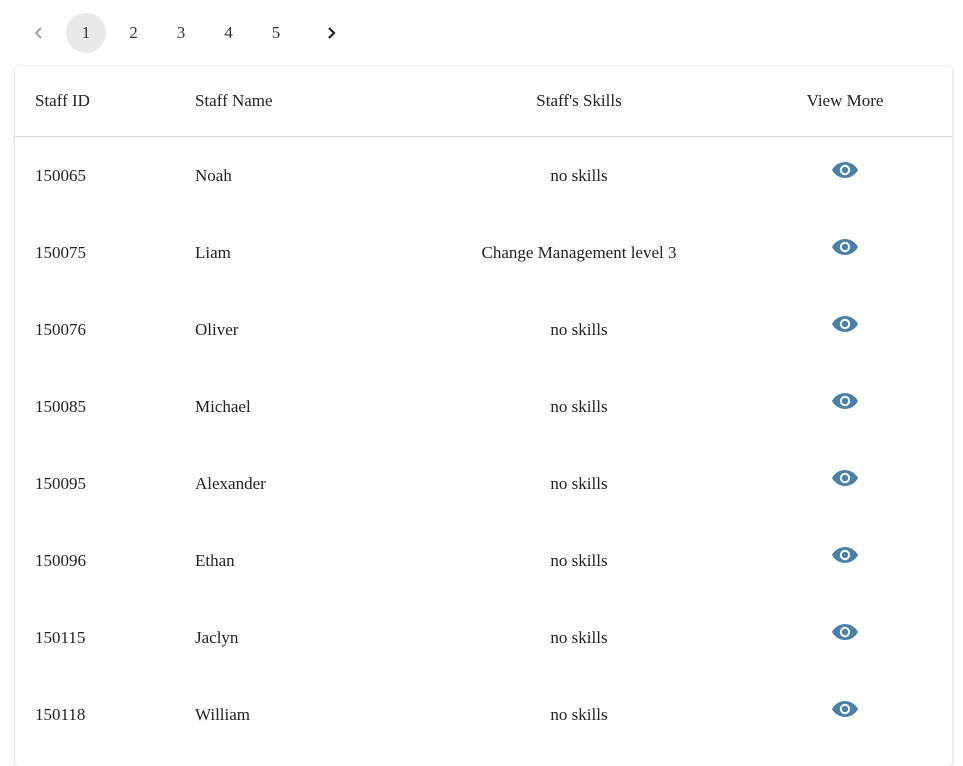 This screenshot has width=963, height=766. I want to click on page-button-3: 3, so click(181, 33).